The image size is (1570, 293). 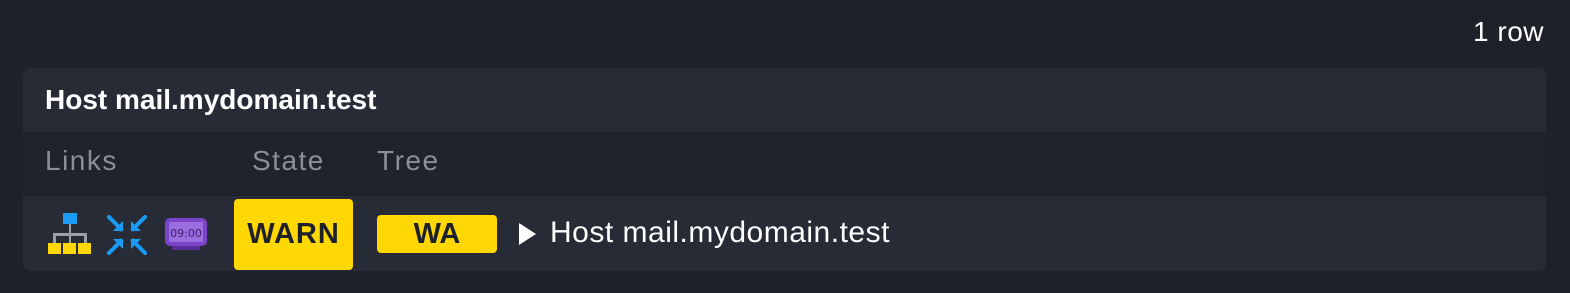 I want to click on row-count: 1 row, so click(x=1508, y=31).